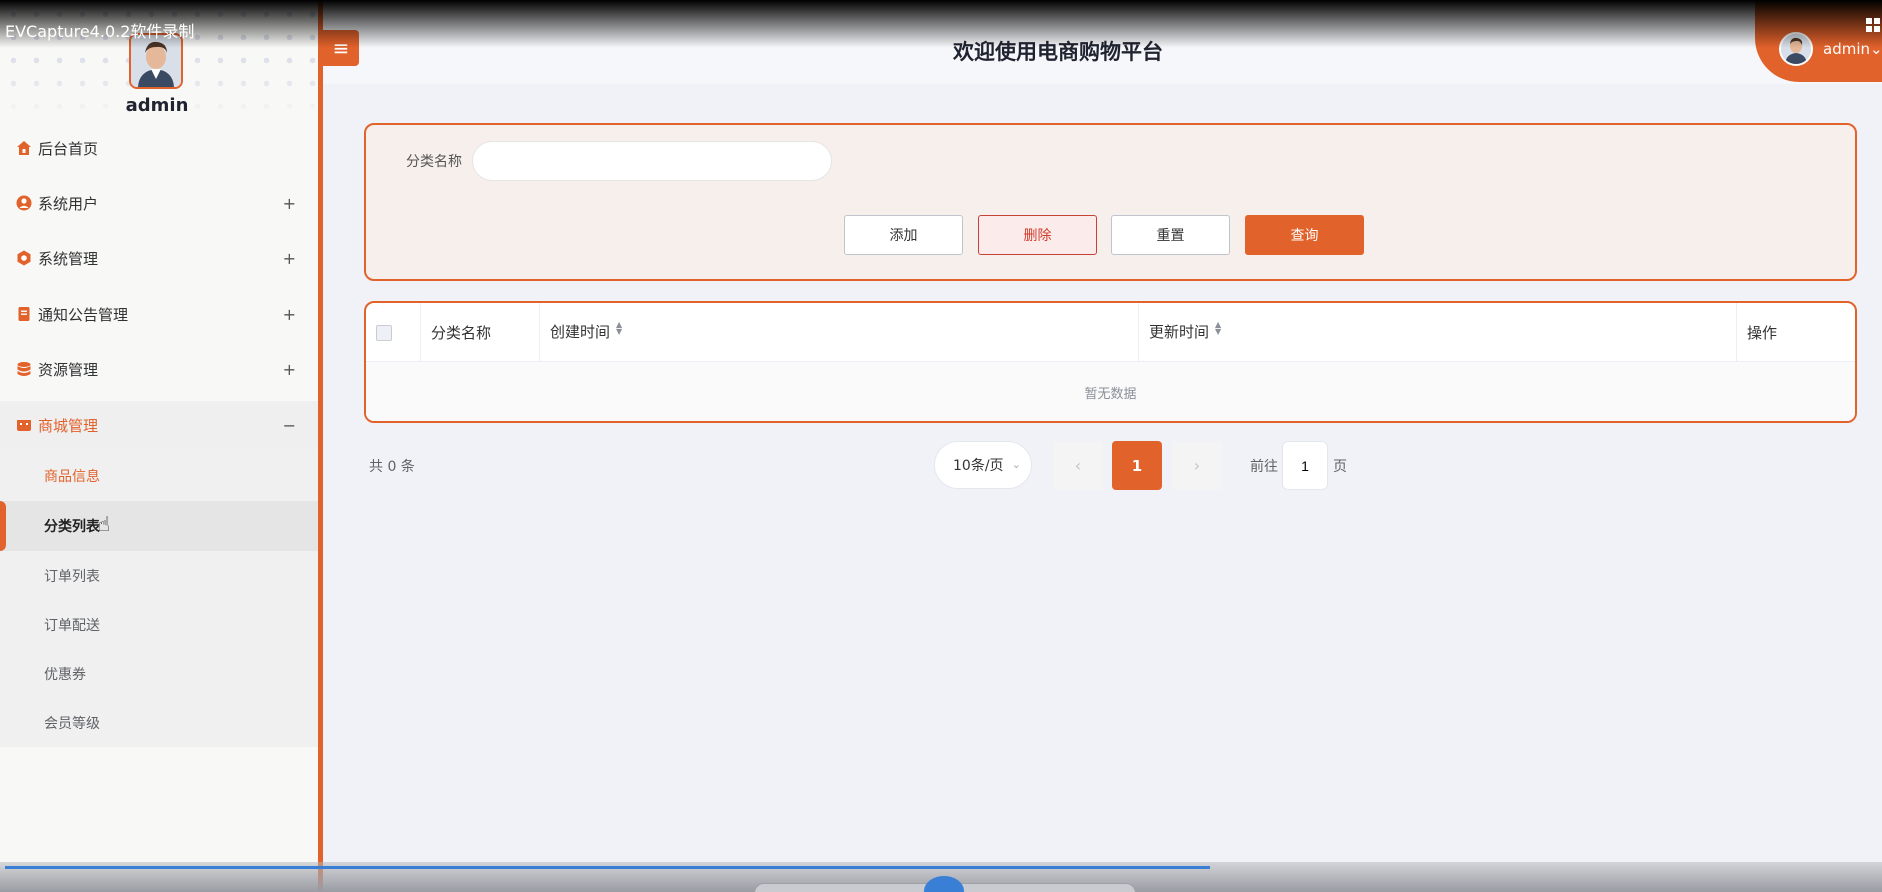 Image resolution: width=1882 pixels, height=892 pixels. What do you see at coordinates (1305, 465) in the screenshot?
I see `goto-page-input` at bounding box center [1305, 465].